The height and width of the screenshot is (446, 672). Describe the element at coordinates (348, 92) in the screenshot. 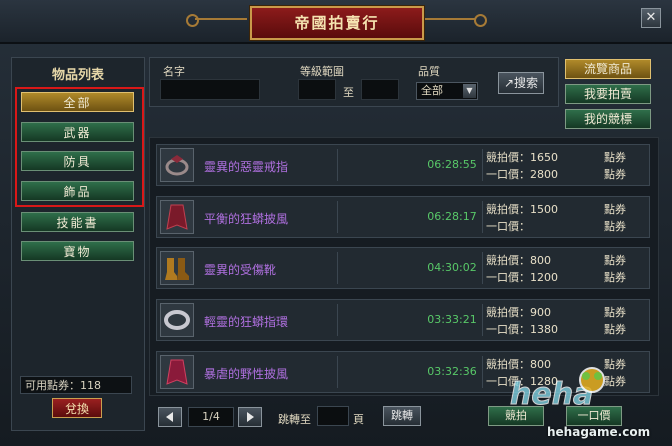

I see `level-to-label: 至` at that location.